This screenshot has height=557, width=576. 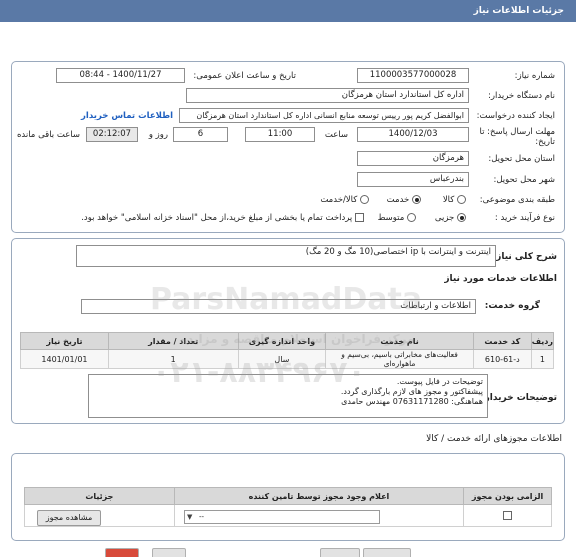 I want to click on back-button, so click(x=122, y=552).